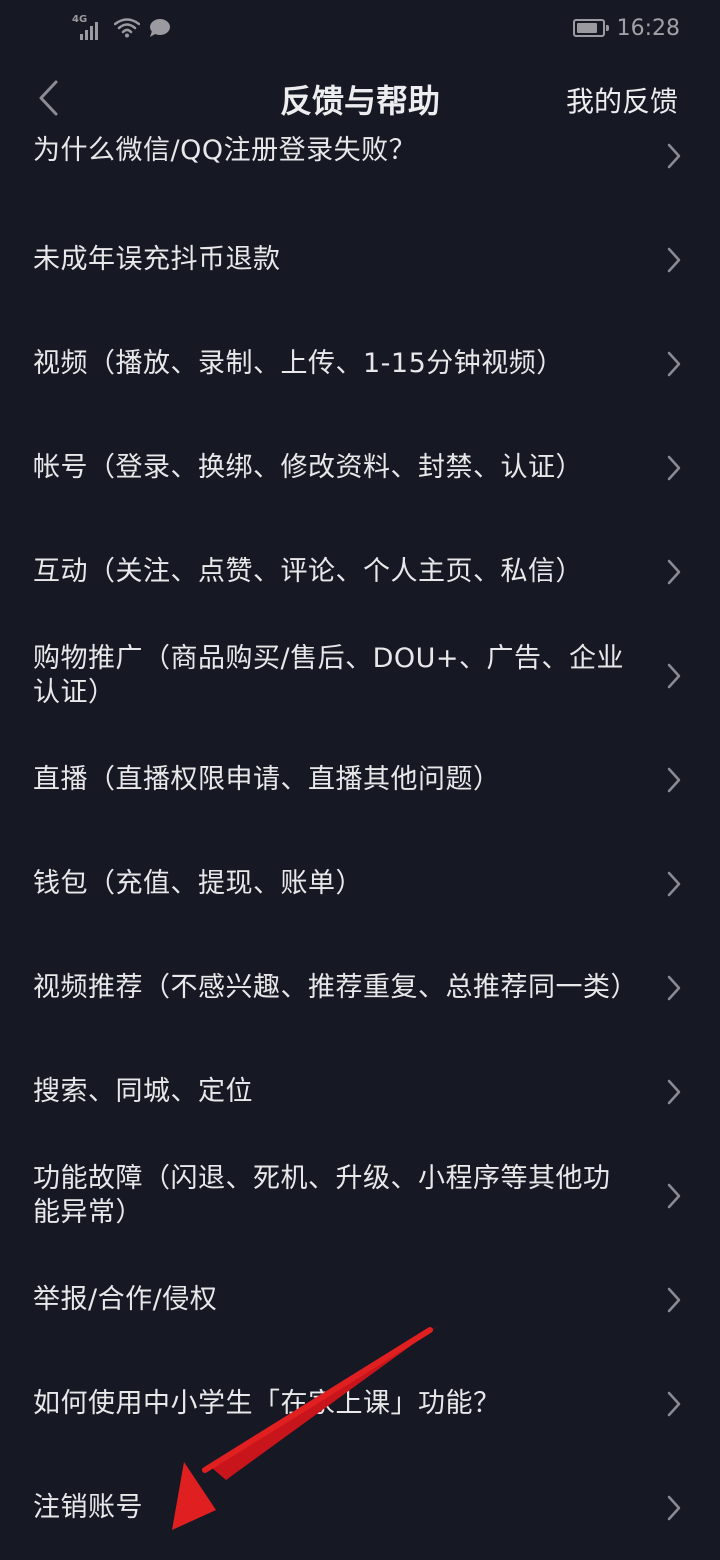  What do you see at coordinates (322, 1195) in the screenshot?
I see `list-item-label: 功能故障（闪退、死机、升级、小程序等其他功能异常）` at bounding box center [322, 1195].